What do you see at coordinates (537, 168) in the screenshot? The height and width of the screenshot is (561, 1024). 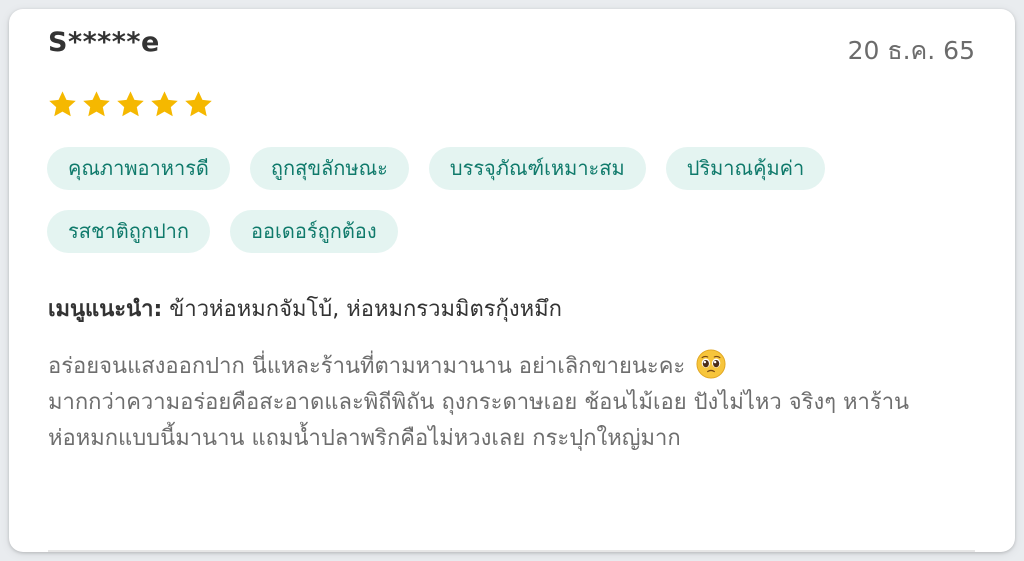 I see `tag-packaging: บรรจุภัณฑ์เหมาะสม` at bounding box center [537, 168].